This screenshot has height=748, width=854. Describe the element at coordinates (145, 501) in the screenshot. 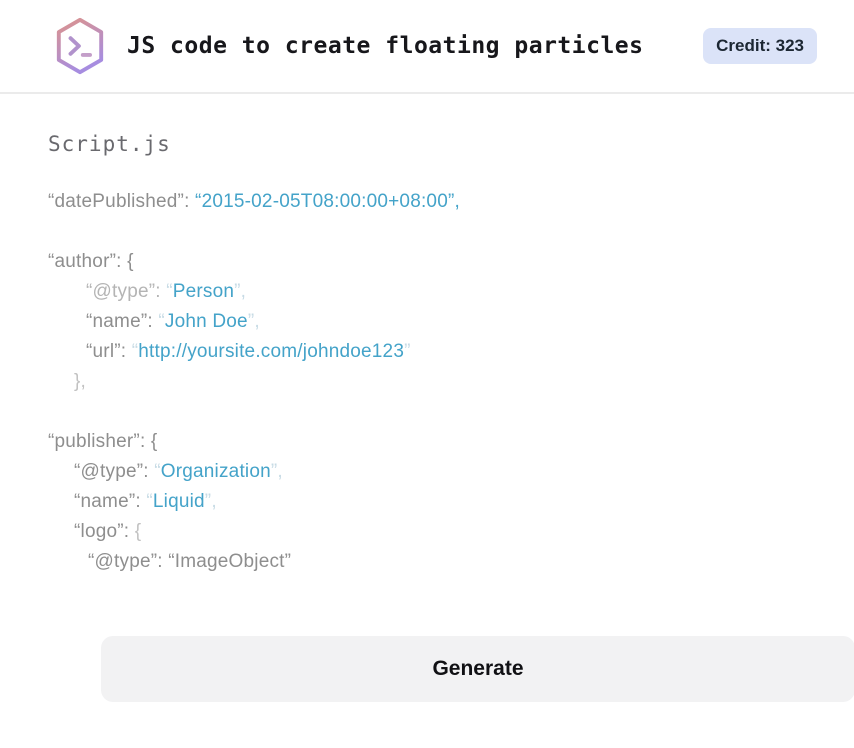

I see `code-line: “name”: “Liquid”,` at that location.